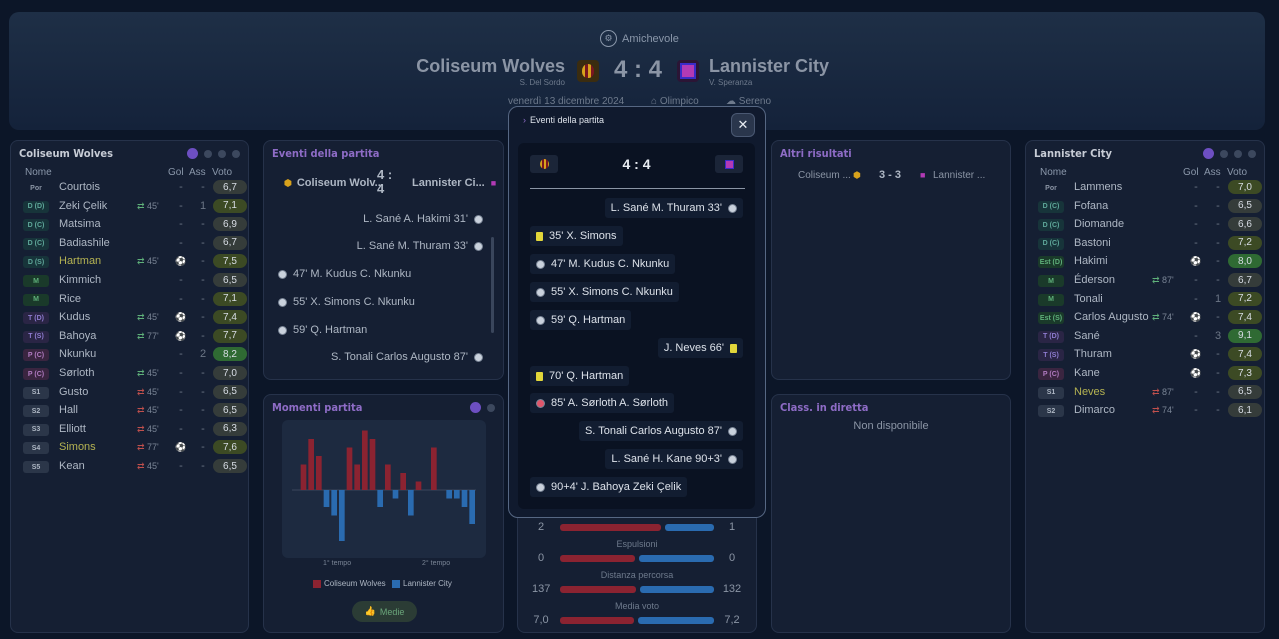 The height and width of the screenshot is (639, 1279). Describe the element at coordinates (1091, 205) in the screenshot. I see `player-name: Fofana` at that location.